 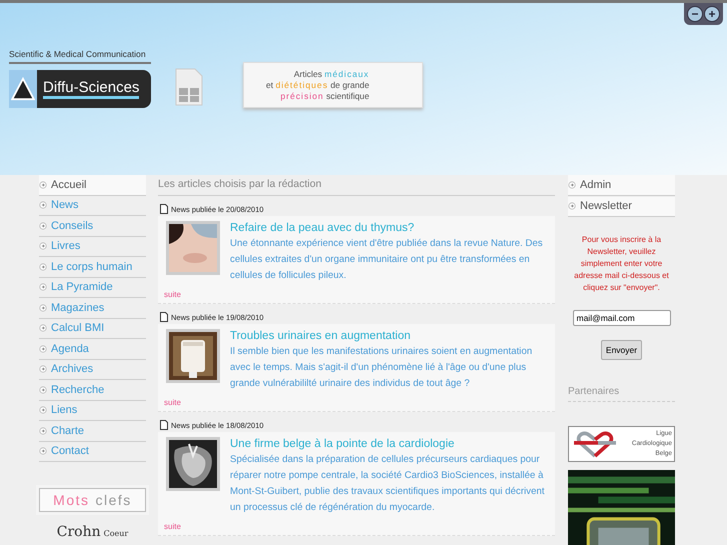 I want to click on nav-link: Magazines, so click(x=92, y=308).